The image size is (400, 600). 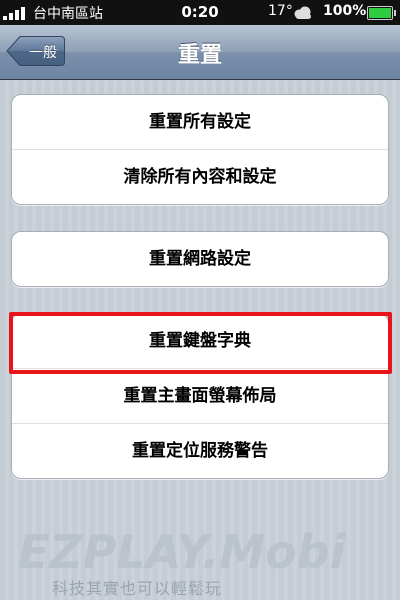 I want to click on cloud-icon, so click(x=302, y=12).